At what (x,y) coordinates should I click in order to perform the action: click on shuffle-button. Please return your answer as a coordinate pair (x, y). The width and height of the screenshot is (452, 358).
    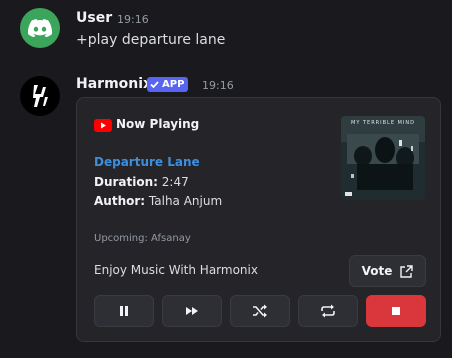
    Looking at the image, I should click on (260, 311).